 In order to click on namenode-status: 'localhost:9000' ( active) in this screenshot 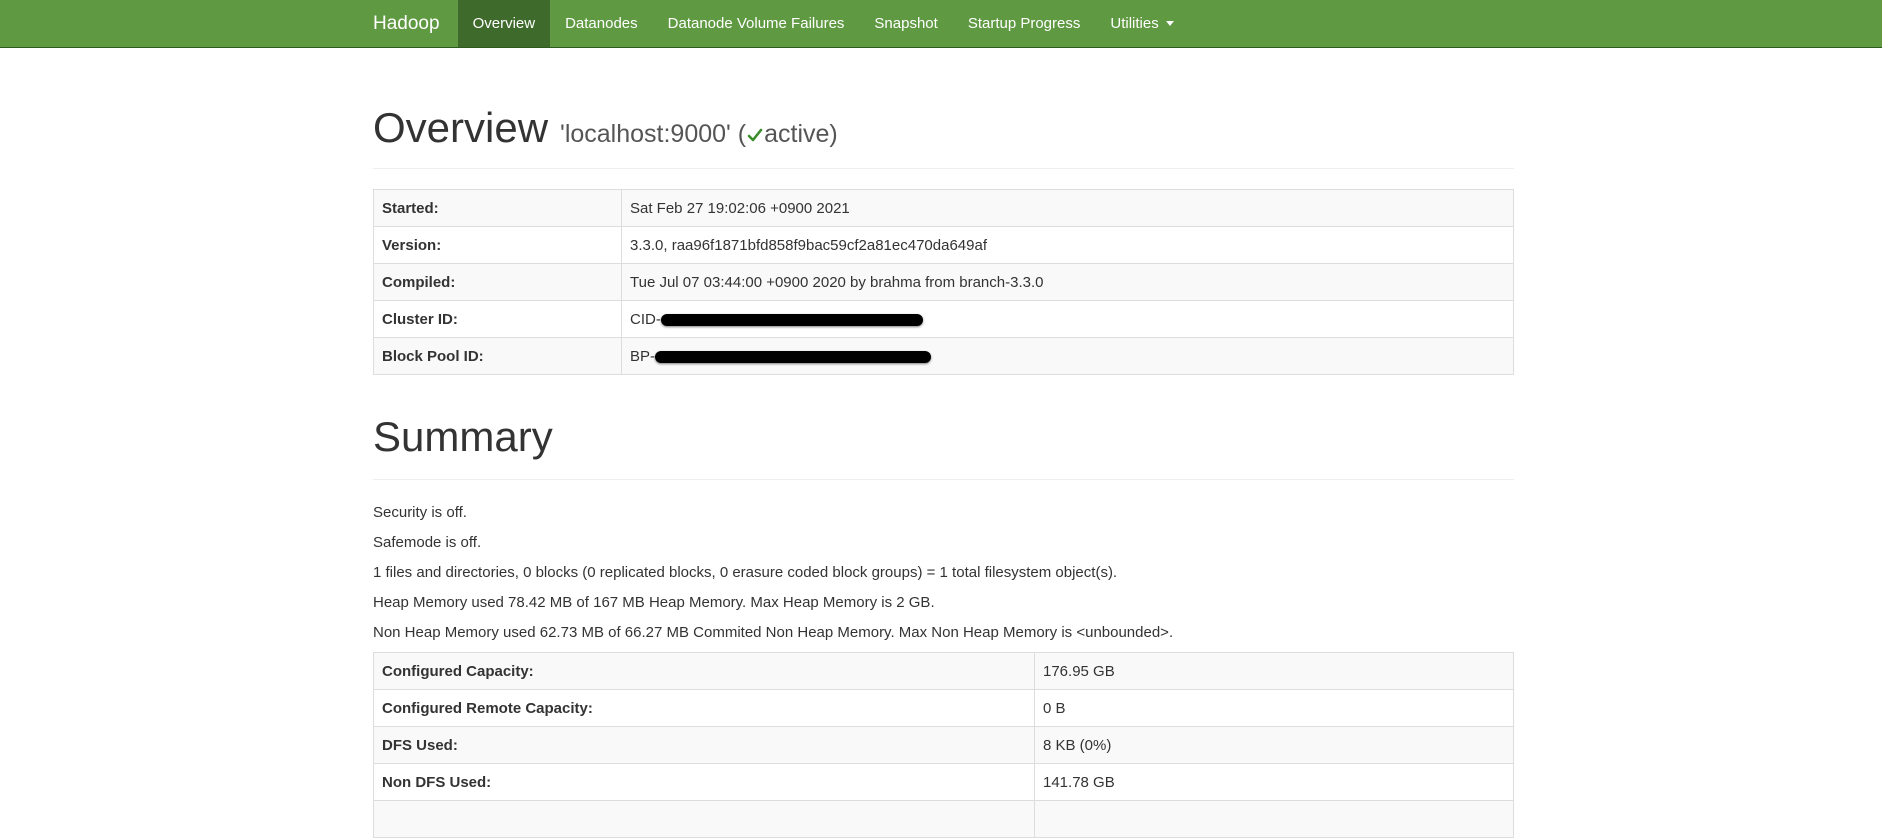, I will do `click(699, 135)`.